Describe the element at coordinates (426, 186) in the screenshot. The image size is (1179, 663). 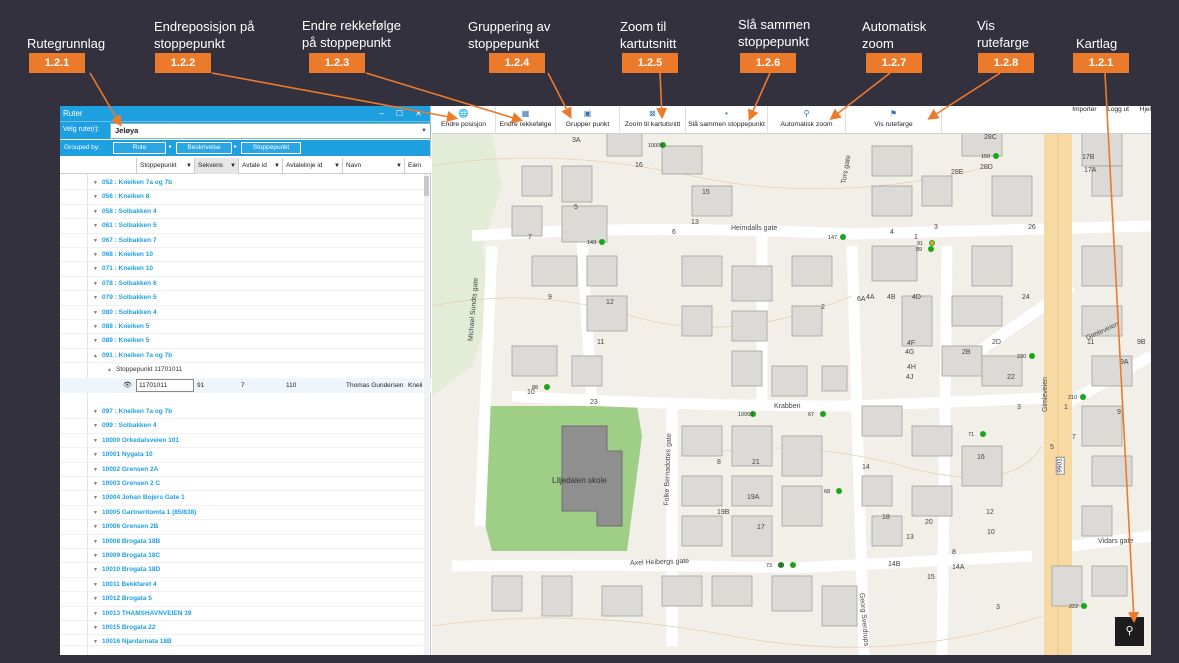
I see `scrollbar-thumb` at that location.